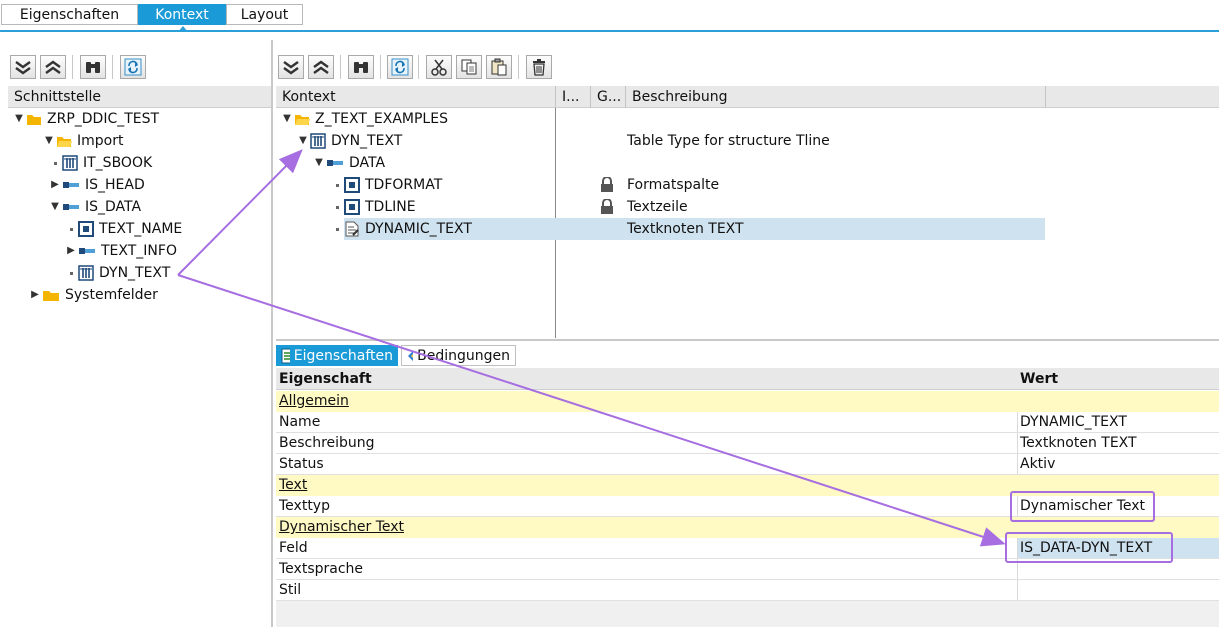 This screenshot has width=1219, height=627. I want to click on context-node-dyn-text: ▼ DYN_TEXT, so click(349, 141).